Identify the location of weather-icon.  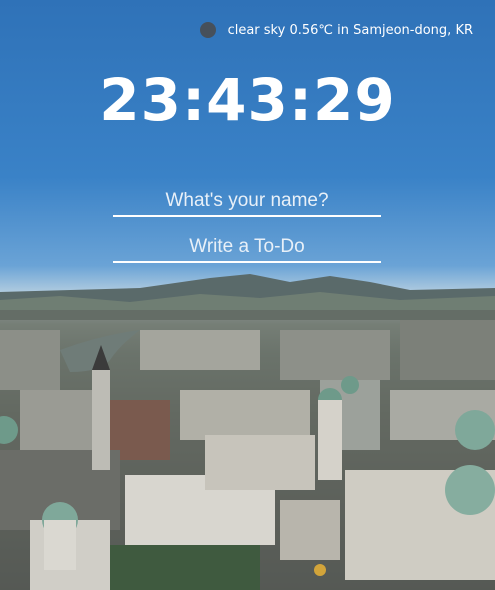
(207, 30).